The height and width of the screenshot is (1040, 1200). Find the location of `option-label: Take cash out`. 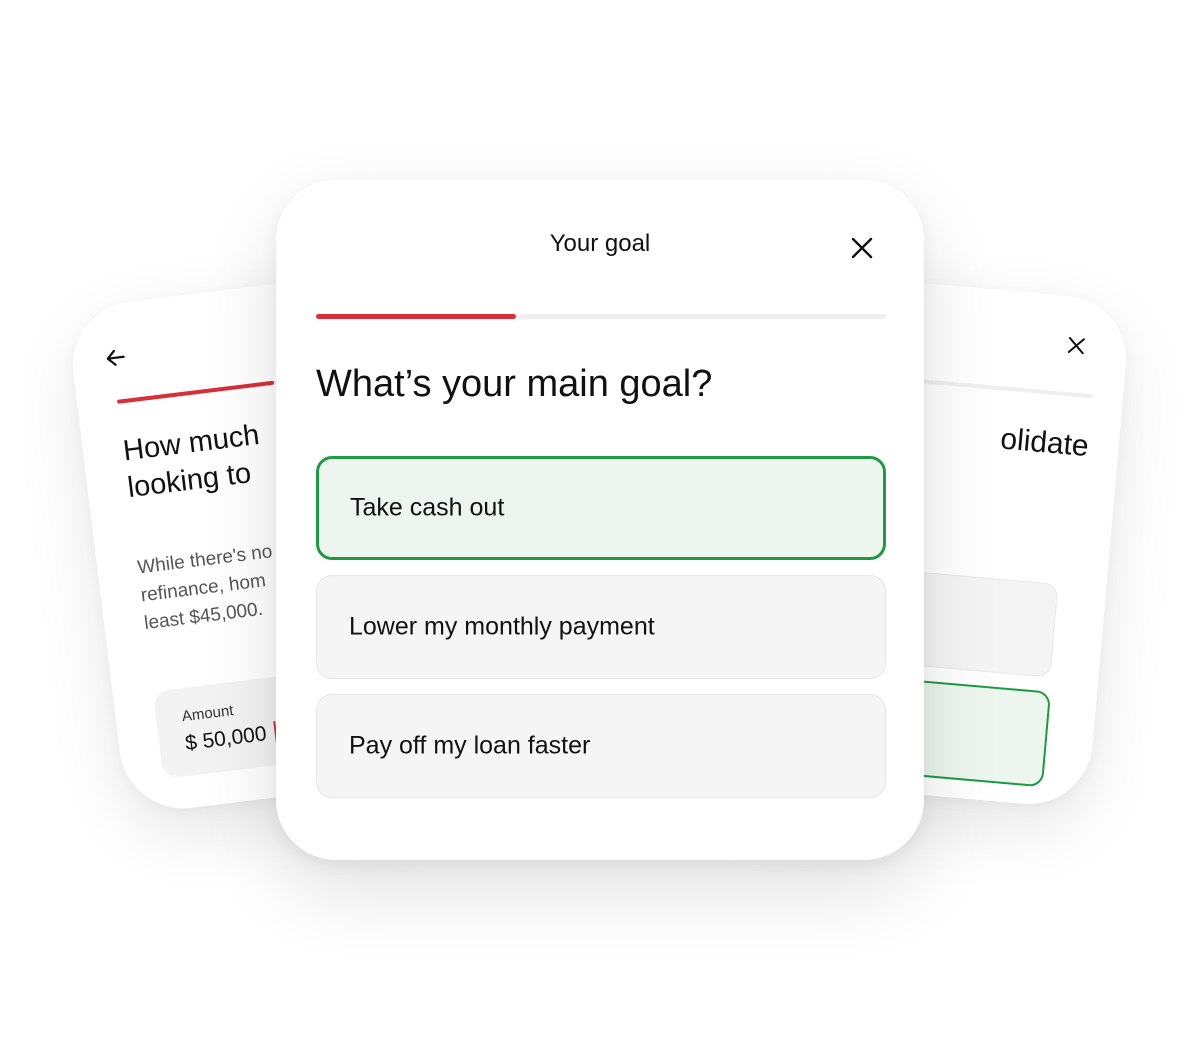

option-label: Take cash out is located at coordinates (427, 507).